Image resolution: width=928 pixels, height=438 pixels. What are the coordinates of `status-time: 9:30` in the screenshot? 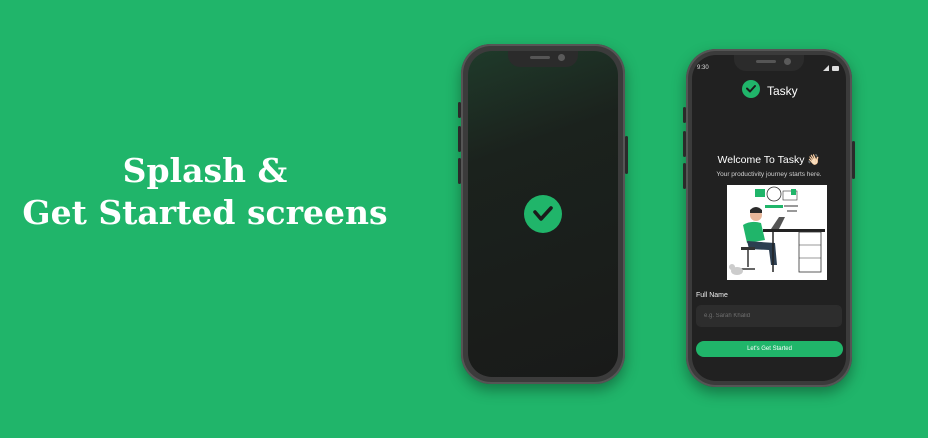 It's located at (703, 68).